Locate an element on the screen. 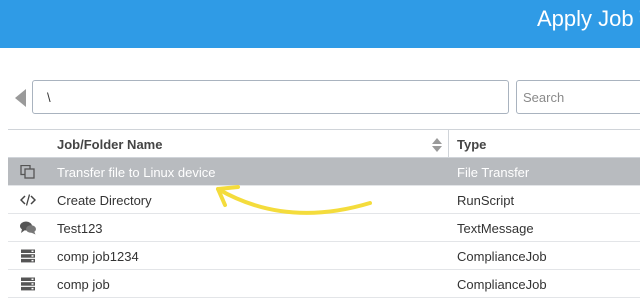  chat-bubbles-icon is located at coordinates (28, 228).